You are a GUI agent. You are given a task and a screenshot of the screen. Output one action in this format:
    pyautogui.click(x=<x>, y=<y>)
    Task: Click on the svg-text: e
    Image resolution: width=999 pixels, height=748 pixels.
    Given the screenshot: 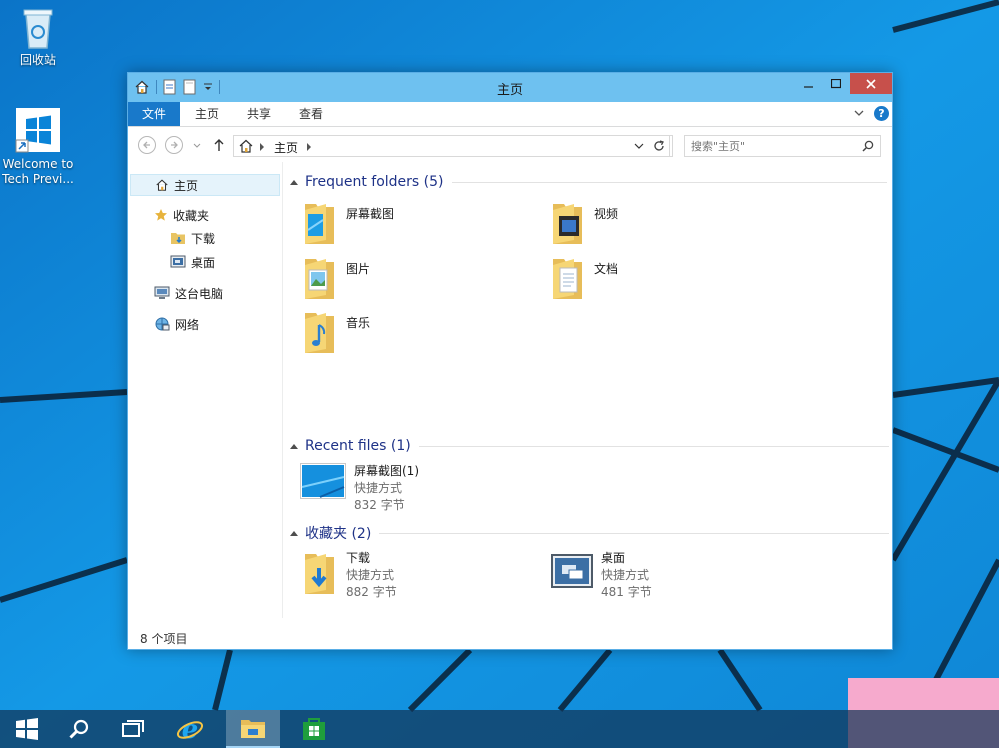 What is the action you would take?
    pyautogui.click(x=190, y=729)
    